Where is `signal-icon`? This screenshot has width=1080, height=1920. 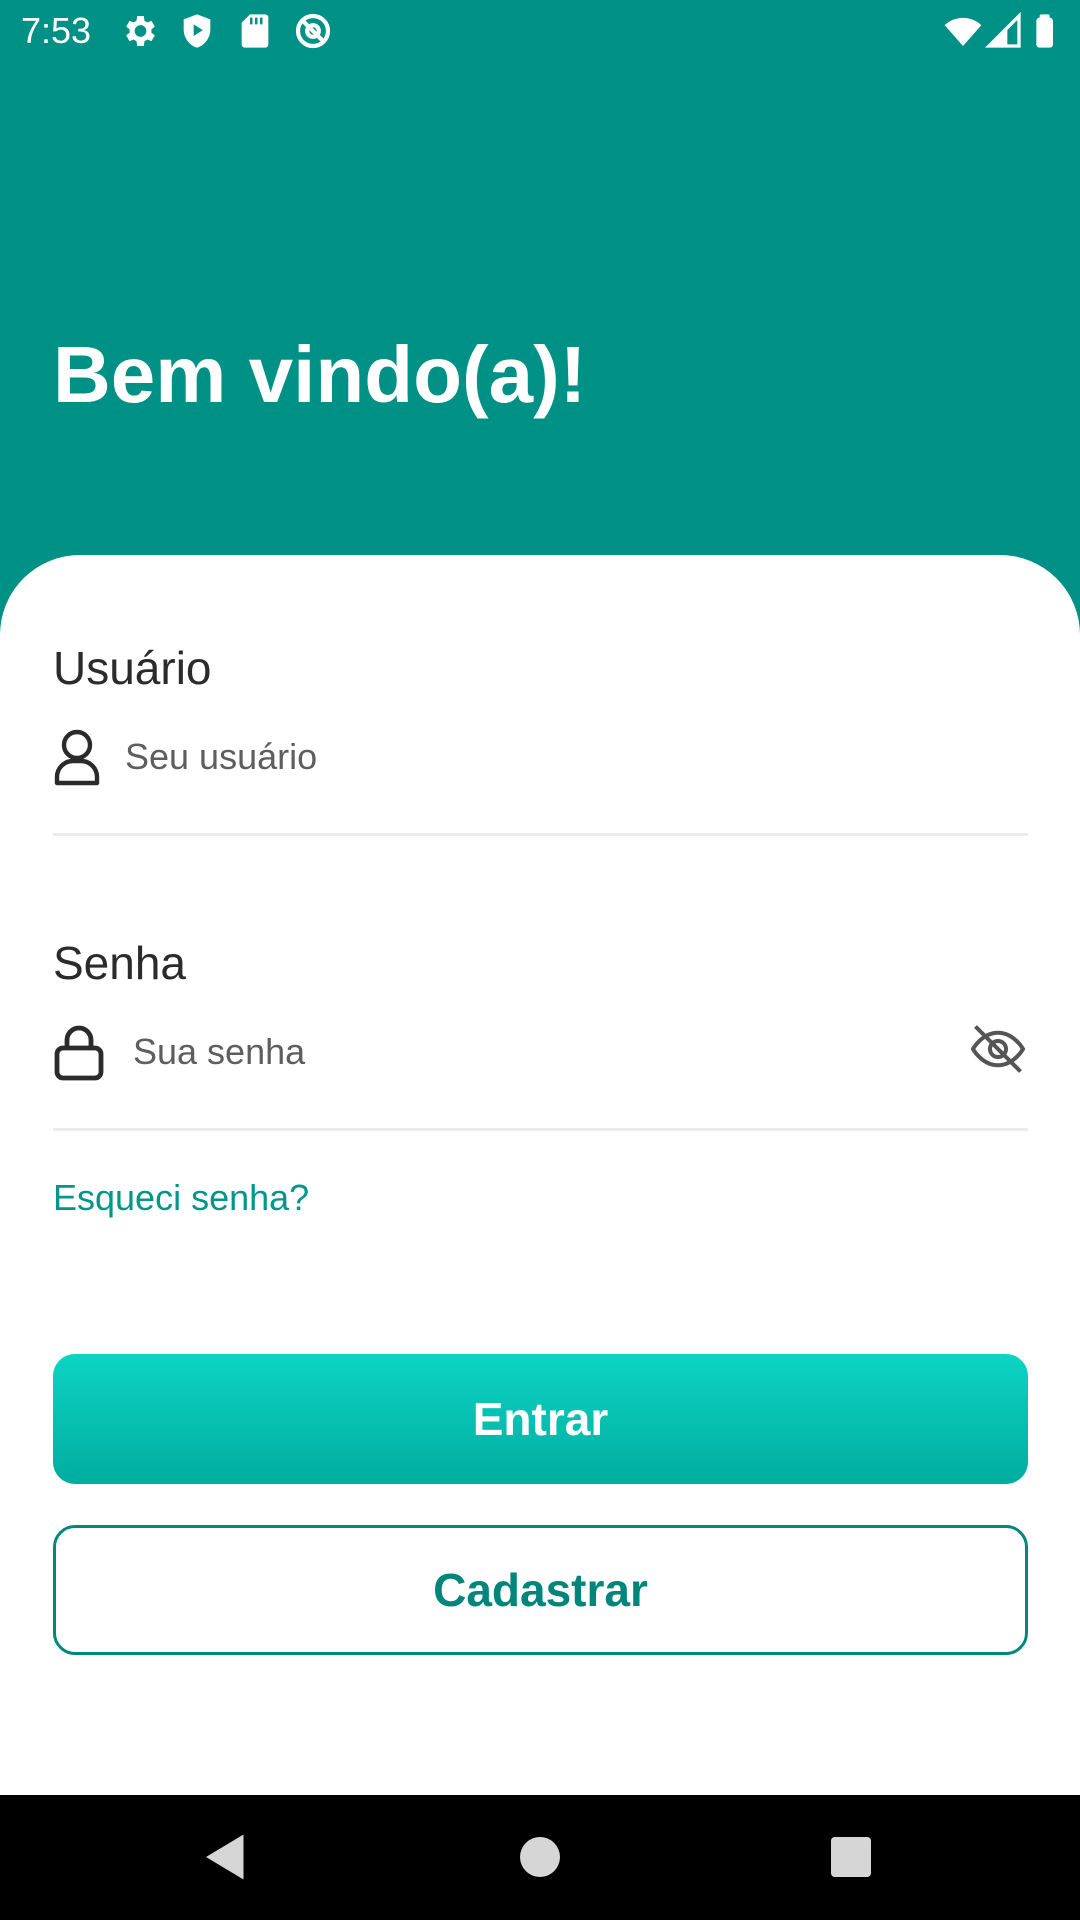
signal-icon is located at coordinates (1004, 31).